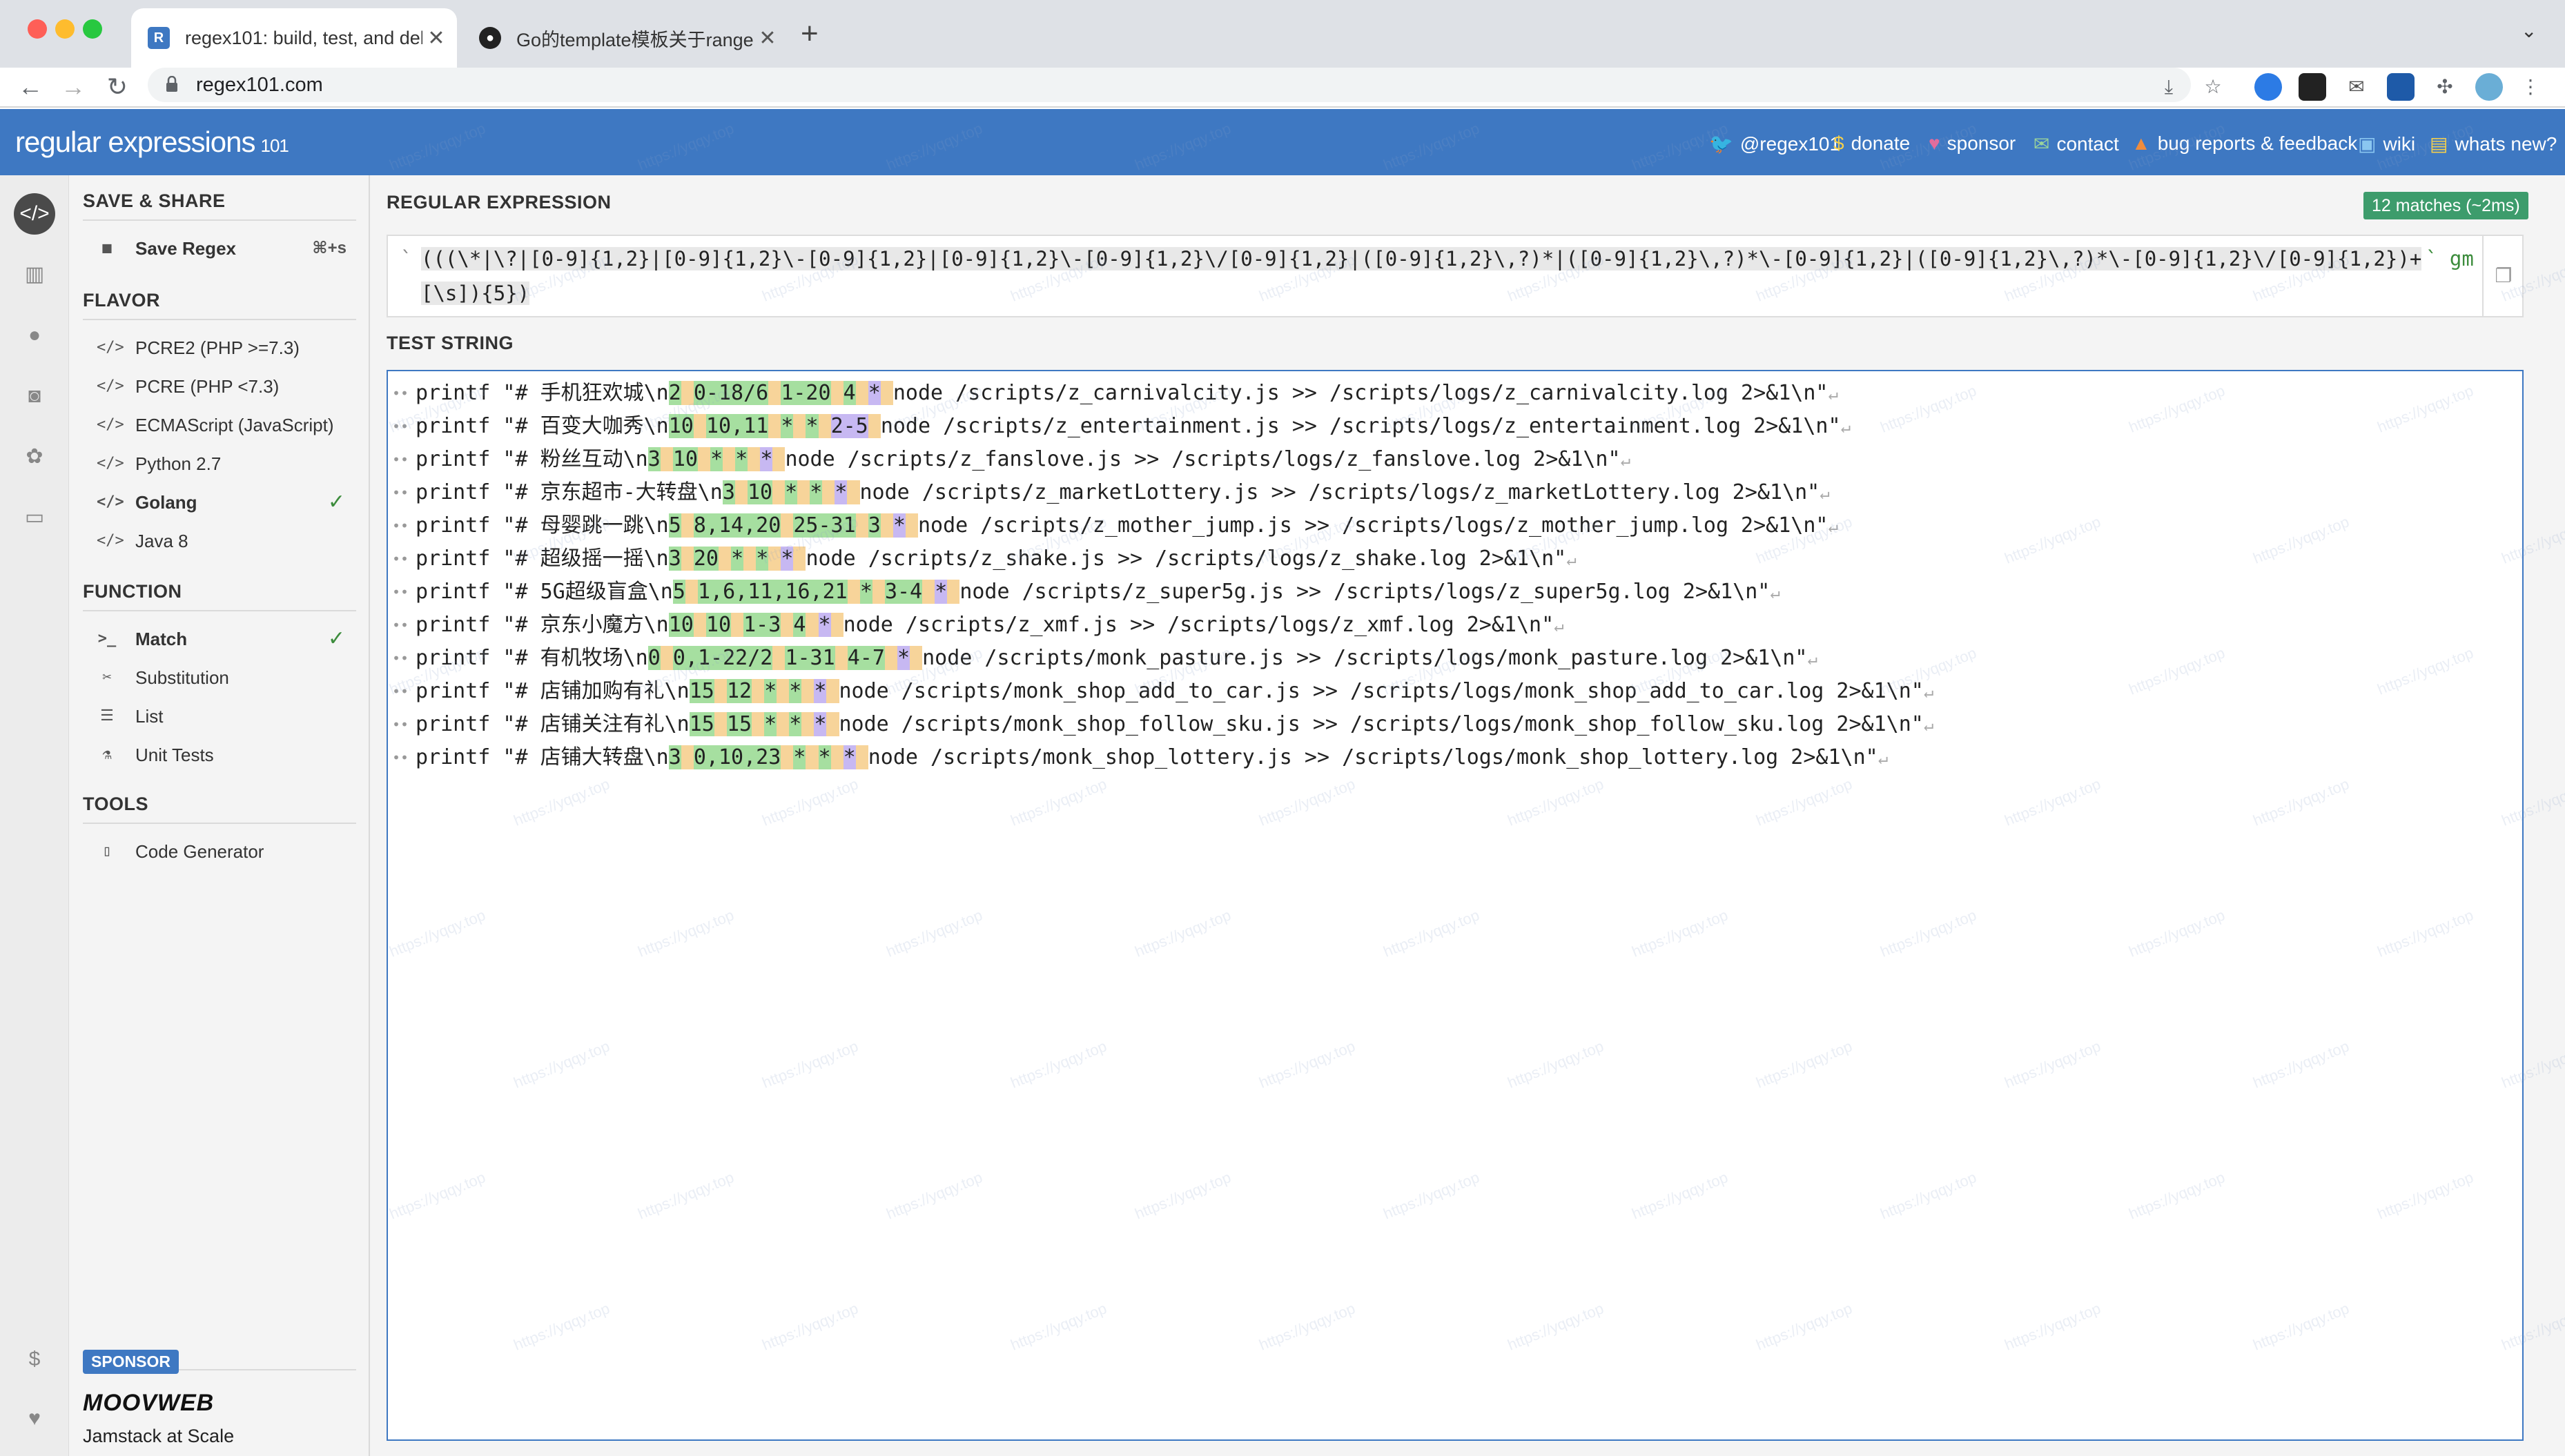 This screenshot has height=1456, width=2565. What do you see at coordinates (2244, 143) in the screenshot?
I see `bug-report-link: ▲ bug reports & feedback` at bounding box center [2244, 143].